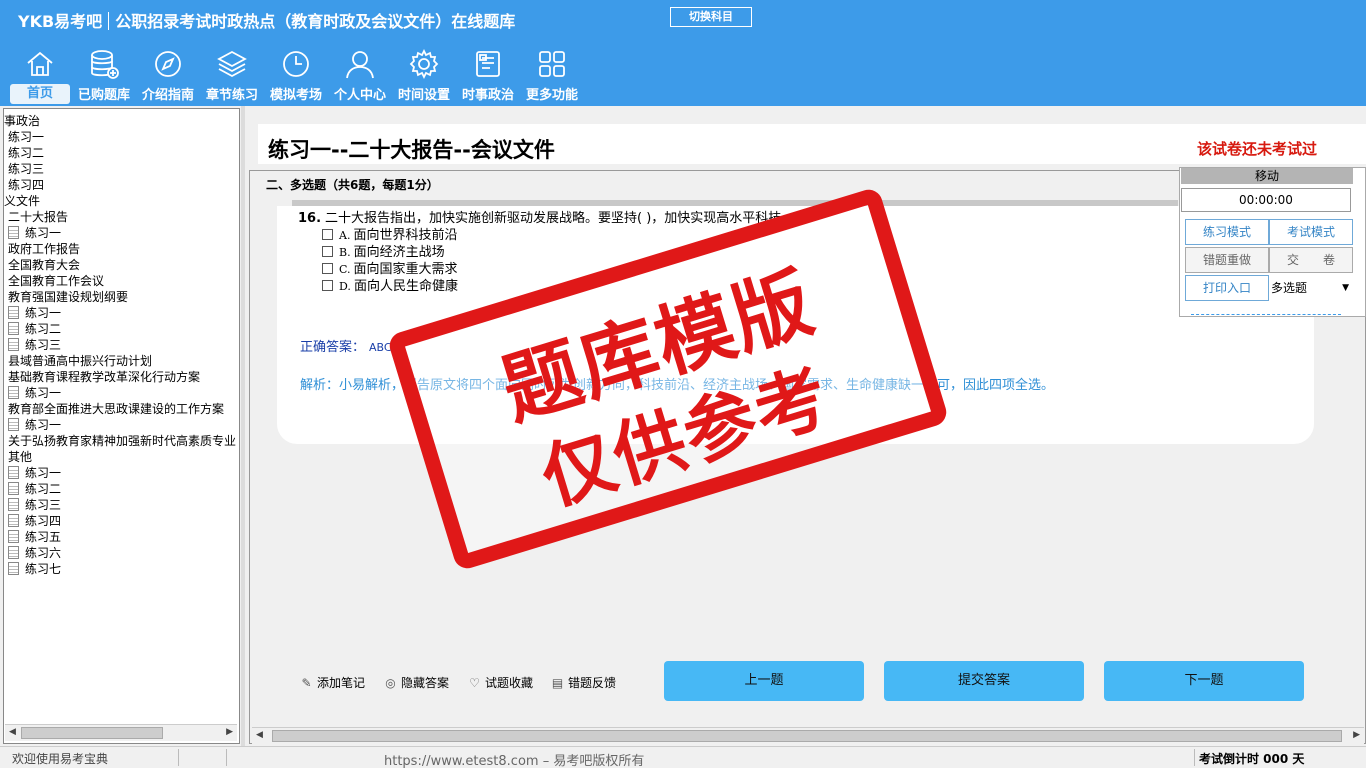  What do you see at coordinates (116, 409) in the screenshot?
I see `tree-item: 教育部全面推进大思政课建设的工作方案` at bounding box center [116, 409].